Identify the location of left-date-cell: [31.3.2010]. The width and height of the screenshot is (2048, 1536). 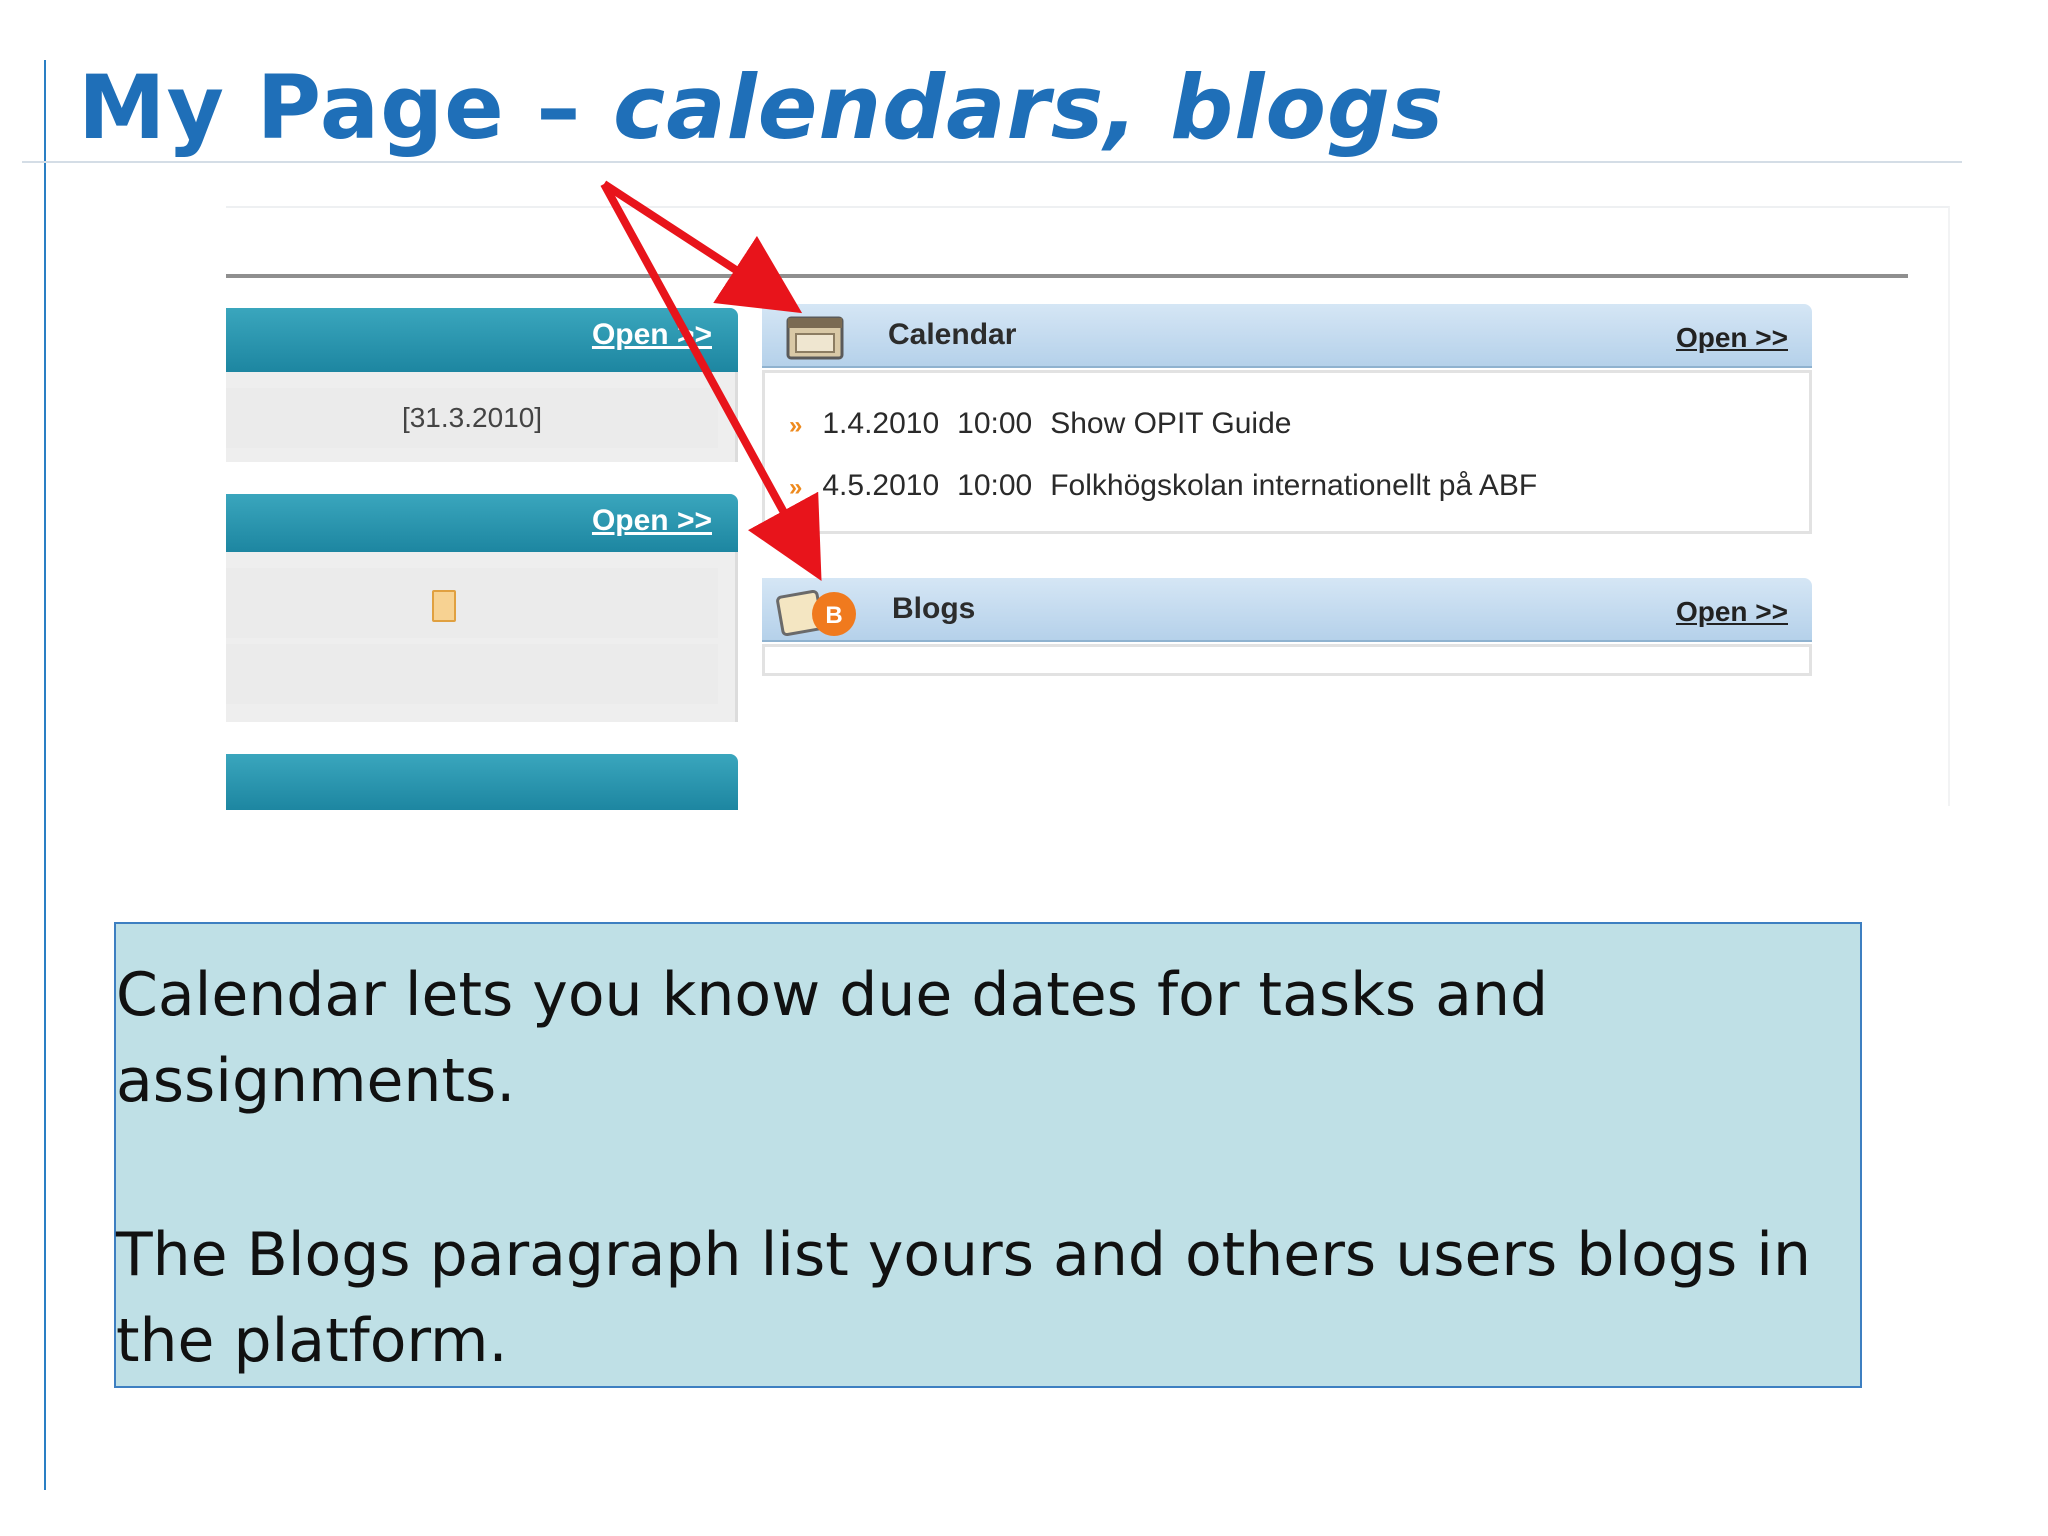
(472, 418).